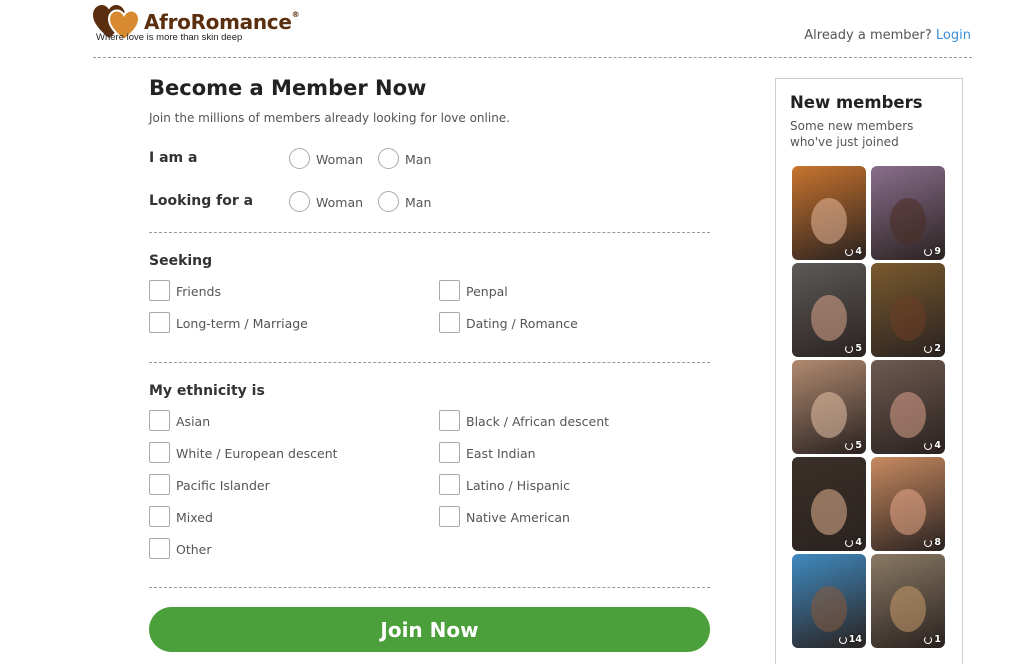 This screenshot has width=1024, height=664. What do you see at coordinates (852, 134) in the screenshot?
I see `new-members-subtitle: Some new members who've just joined` at bounding box center [852, 134].